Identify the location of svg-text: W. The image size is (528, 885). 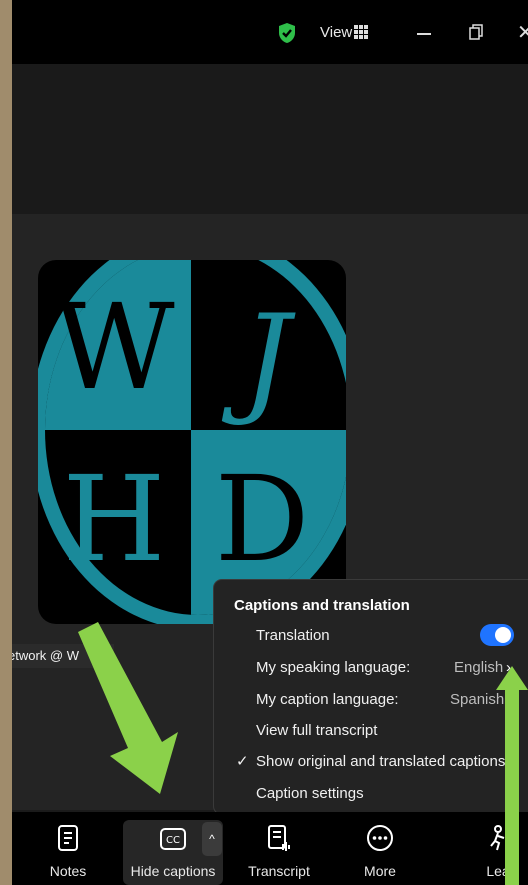
(113, 347).